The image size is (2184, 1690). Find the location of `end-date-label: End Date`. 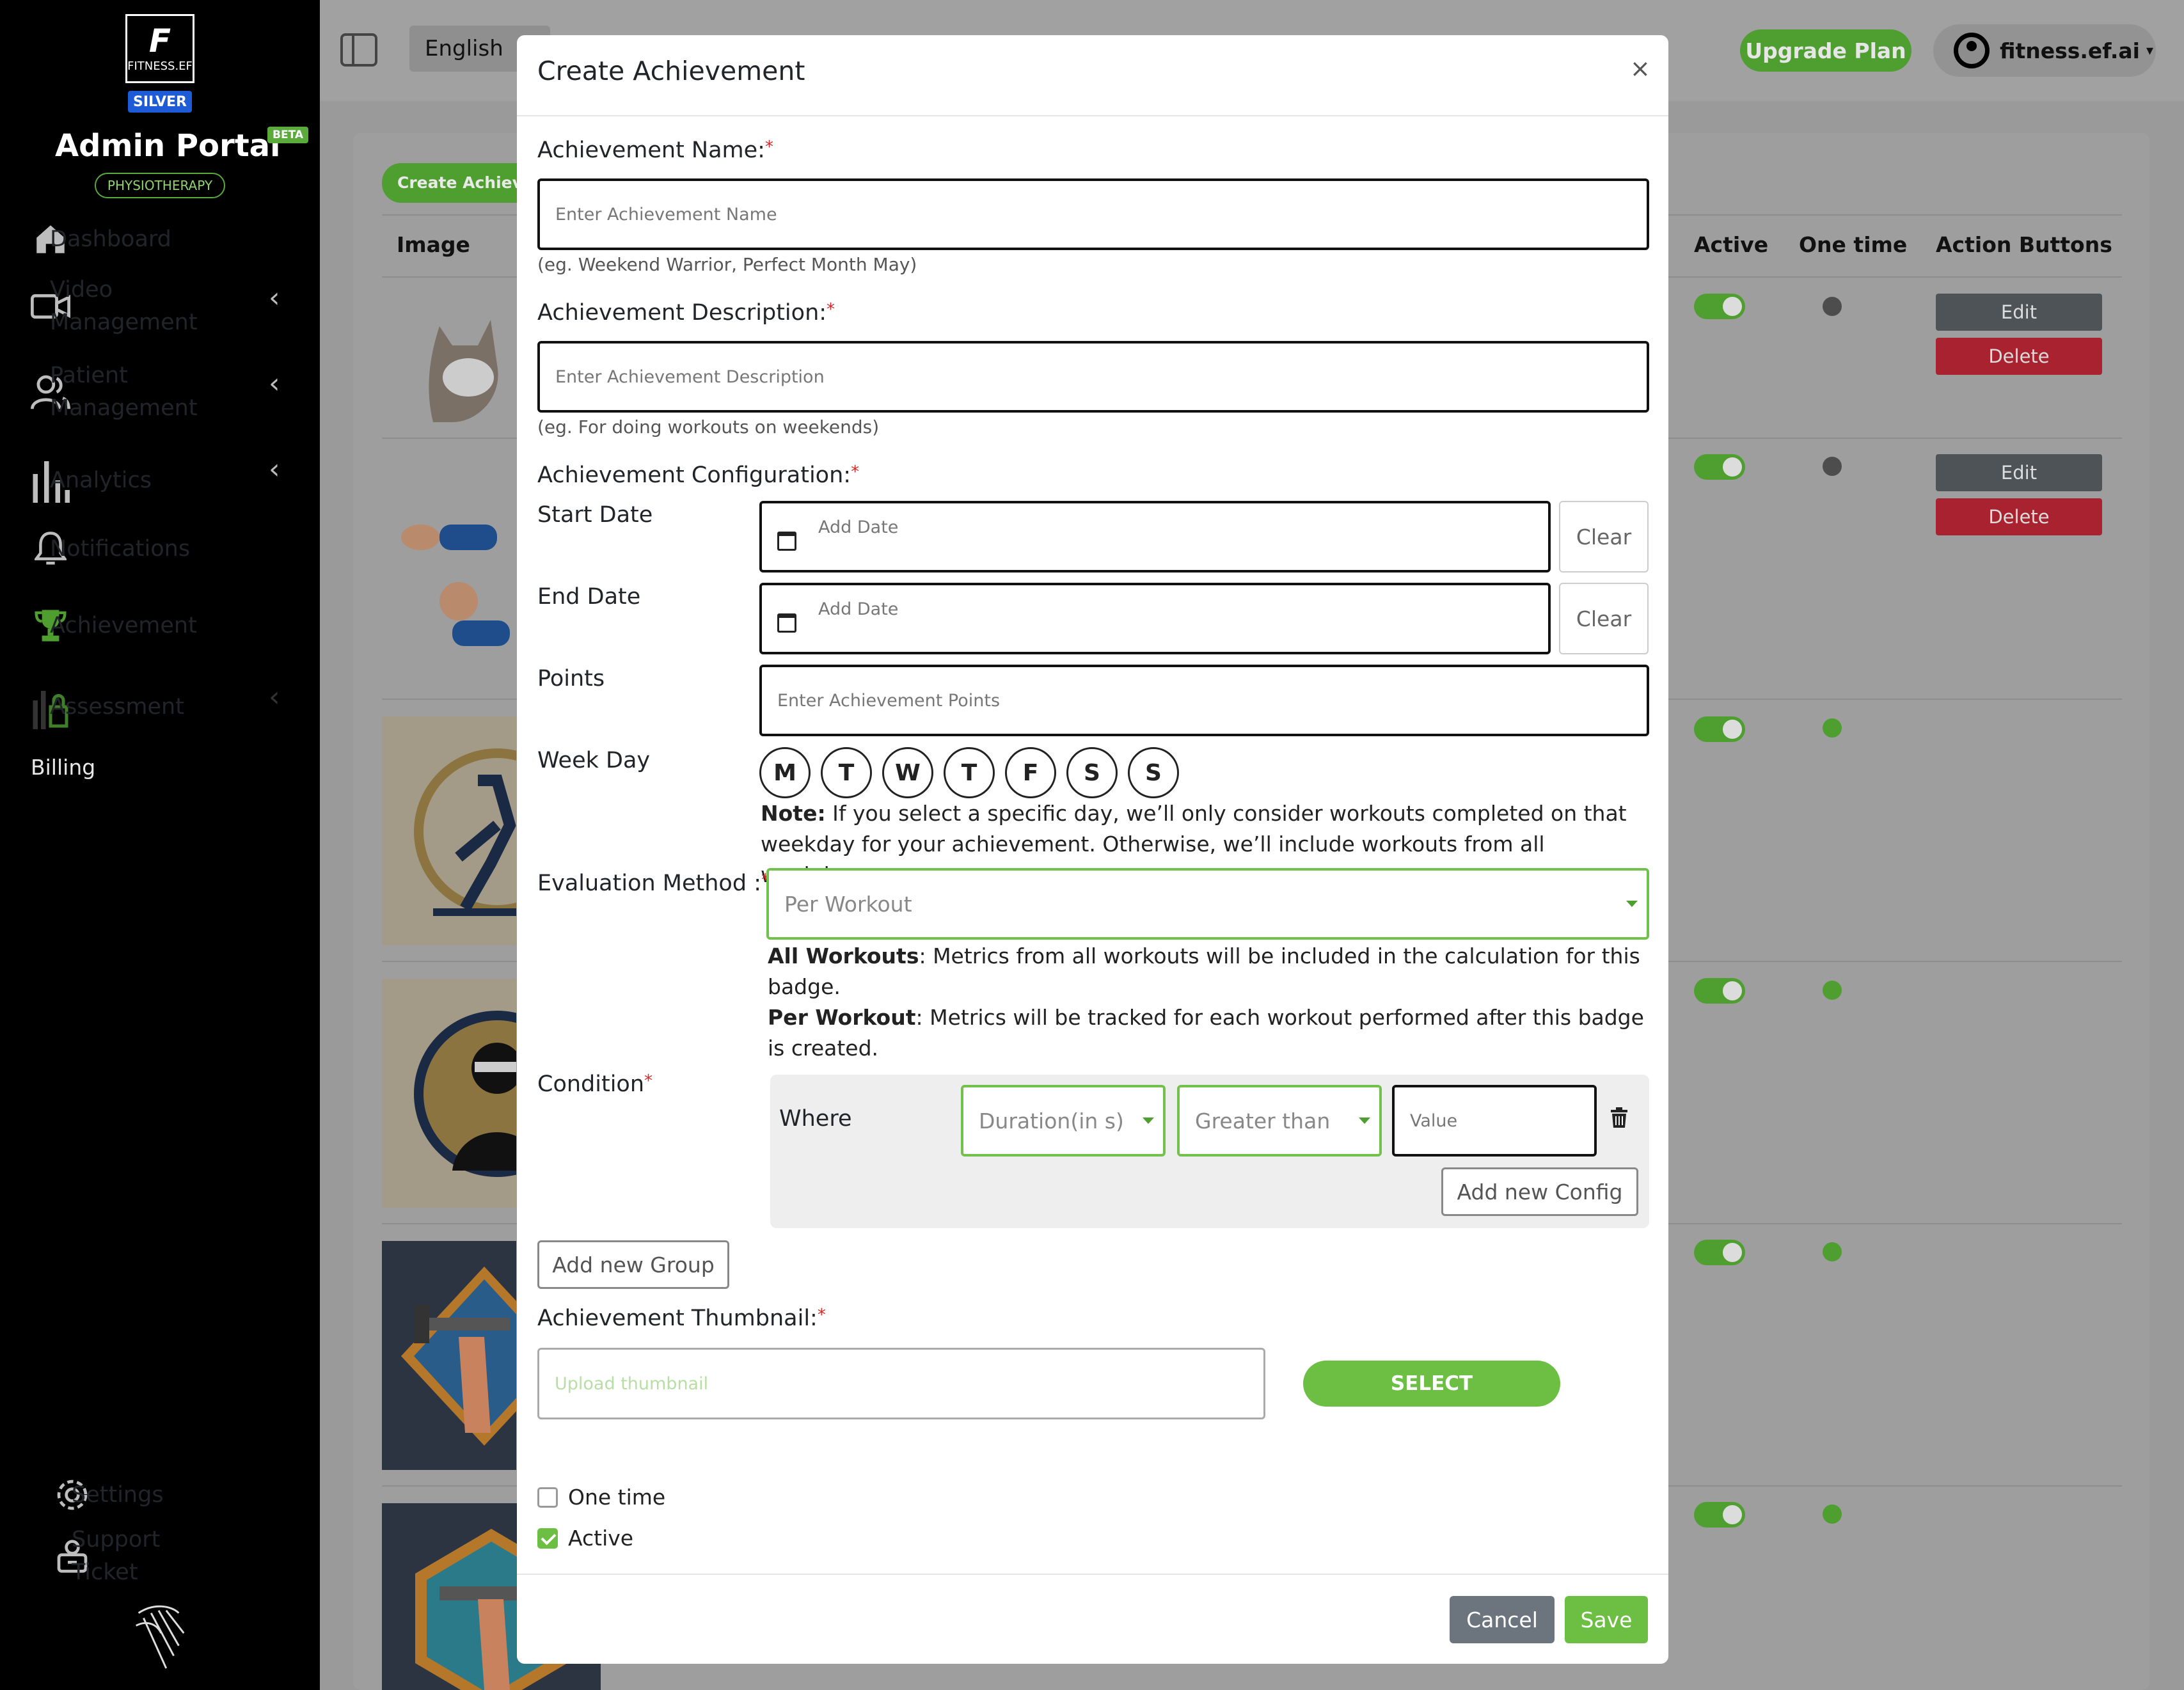

end-date-label: End Date is located at coordinates (589, 597).